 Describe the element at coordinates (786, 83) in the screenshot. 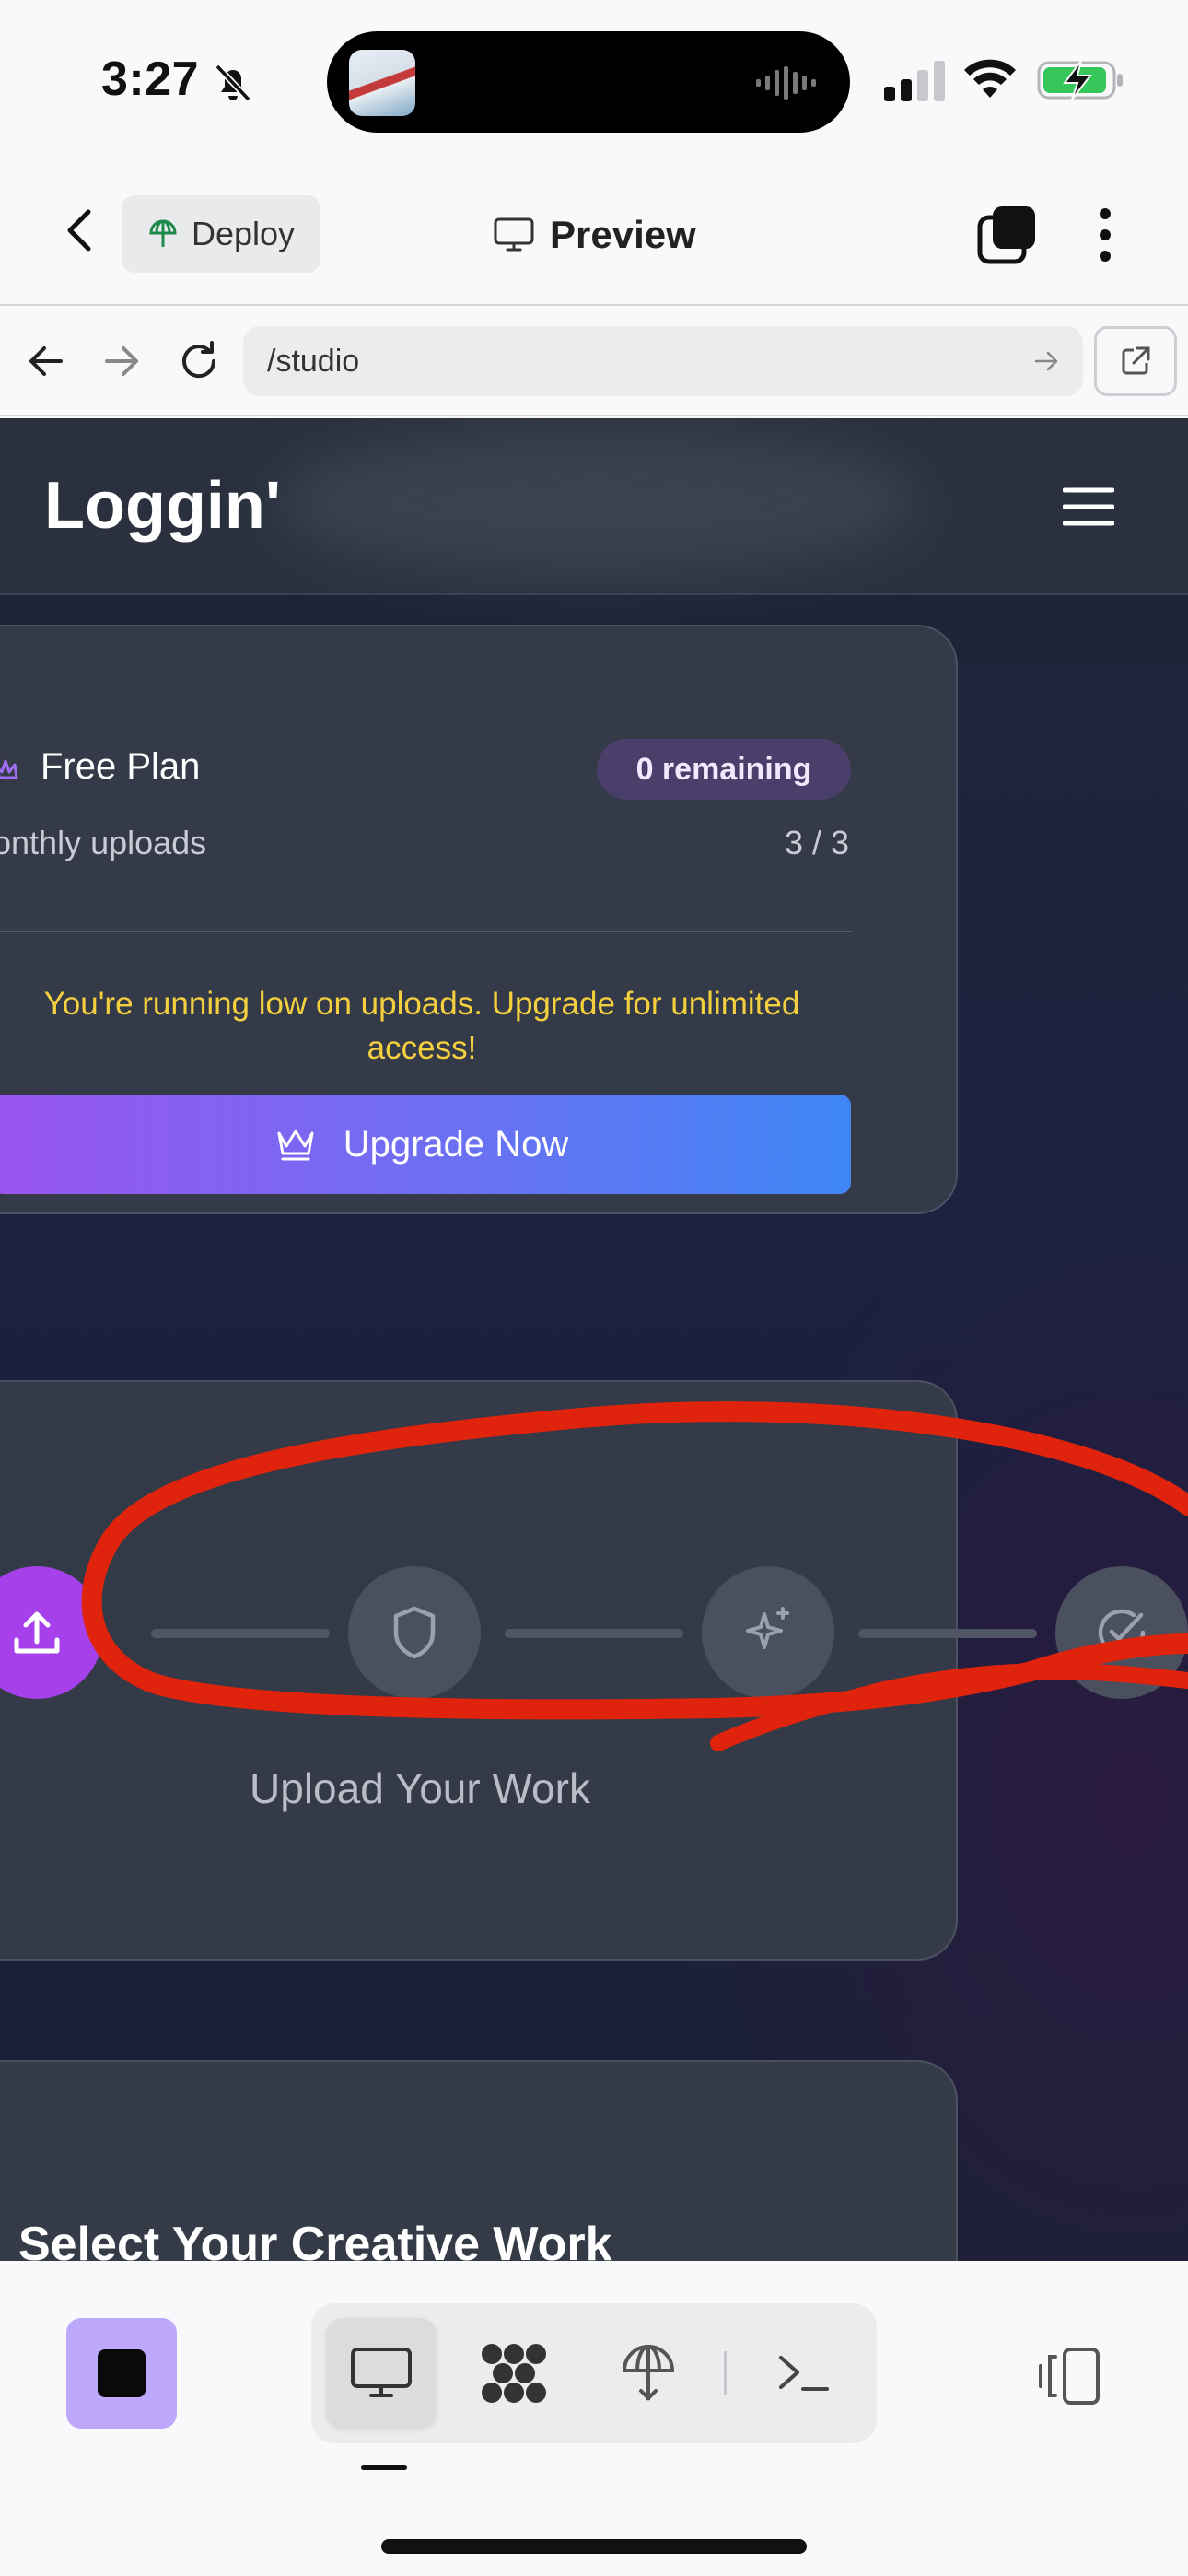

I see `waveform-icon` at that location.